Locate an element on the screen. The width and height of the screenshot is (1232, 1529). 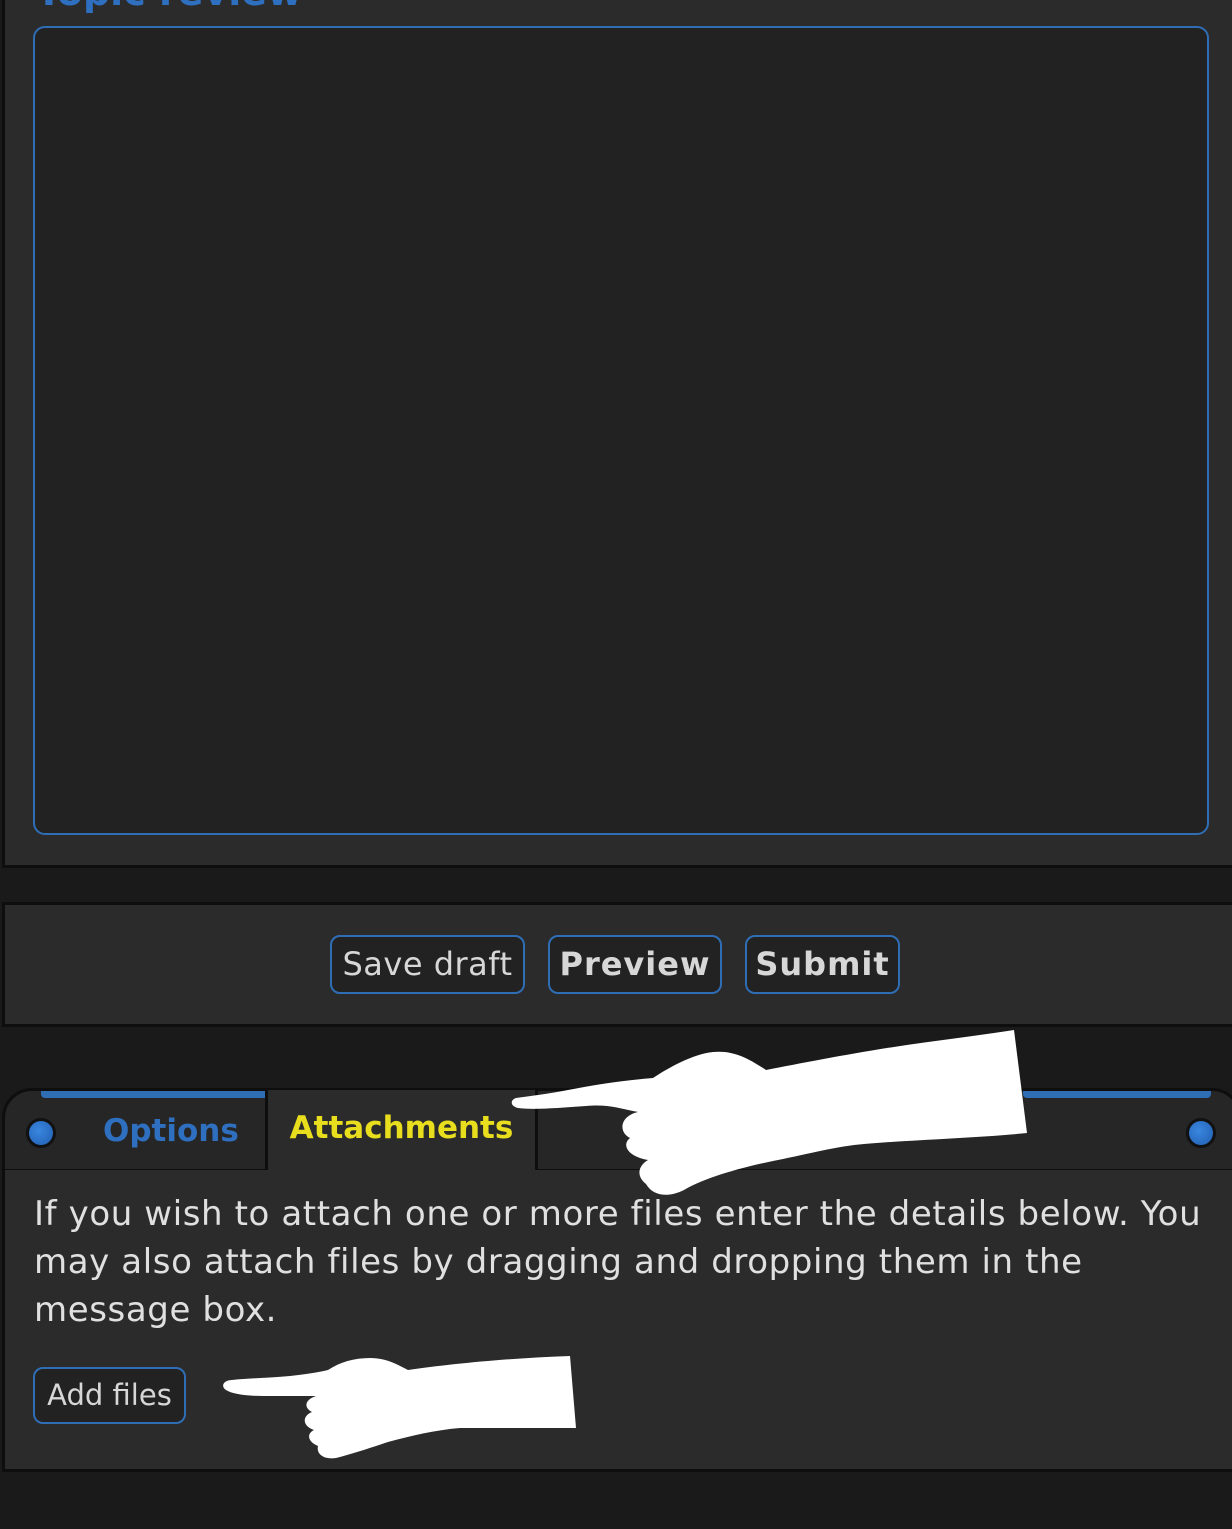
tabs-accent-right is located at coordinates (1117, 1094).